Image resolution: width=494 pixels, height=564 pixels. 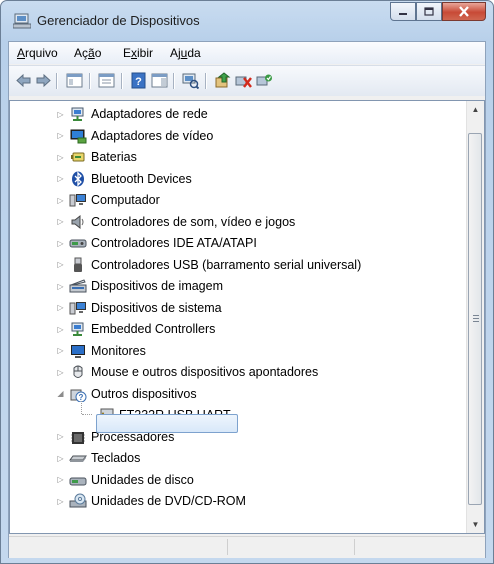 What do you see at coordinates (159, 80) in the screenshot?
I see `action-pane-icon` at bounding box center [159, 80].